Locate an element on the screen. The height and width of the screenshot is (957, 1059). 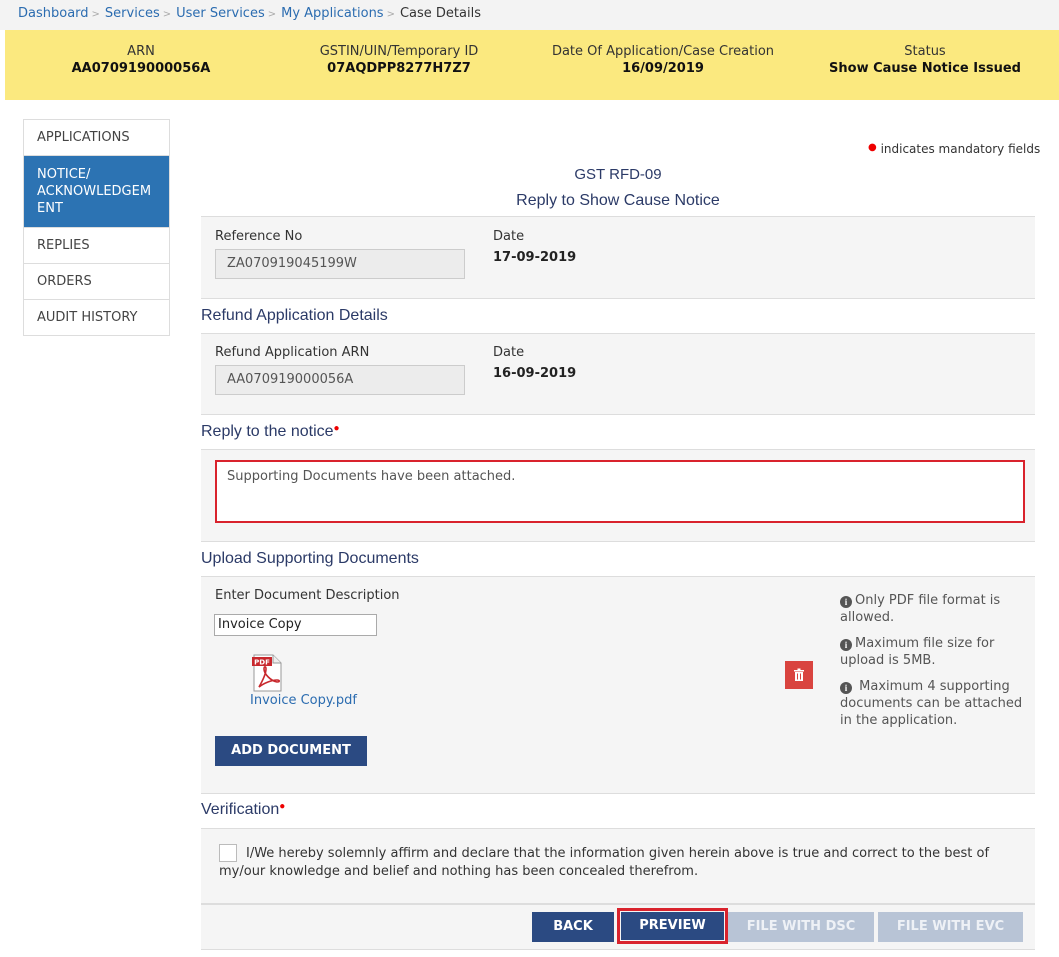
reference-no-label: Reference No is located at coordinates (259, 236).